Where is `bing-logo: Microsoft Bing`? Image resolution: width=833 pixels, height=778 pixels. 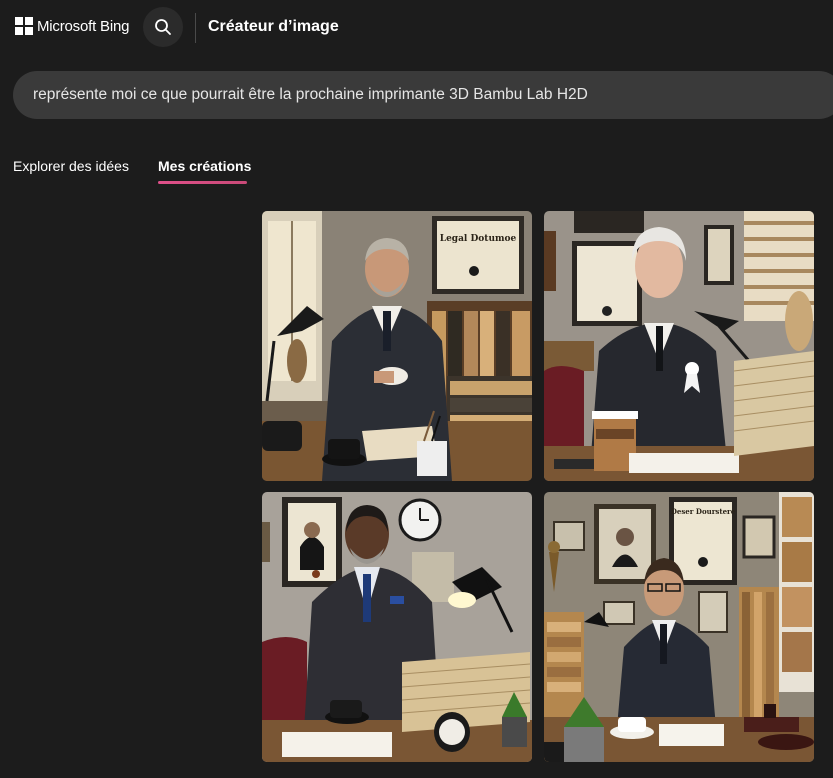
bing-logo: Microsoft Bing is located at coordinates (72, 26).